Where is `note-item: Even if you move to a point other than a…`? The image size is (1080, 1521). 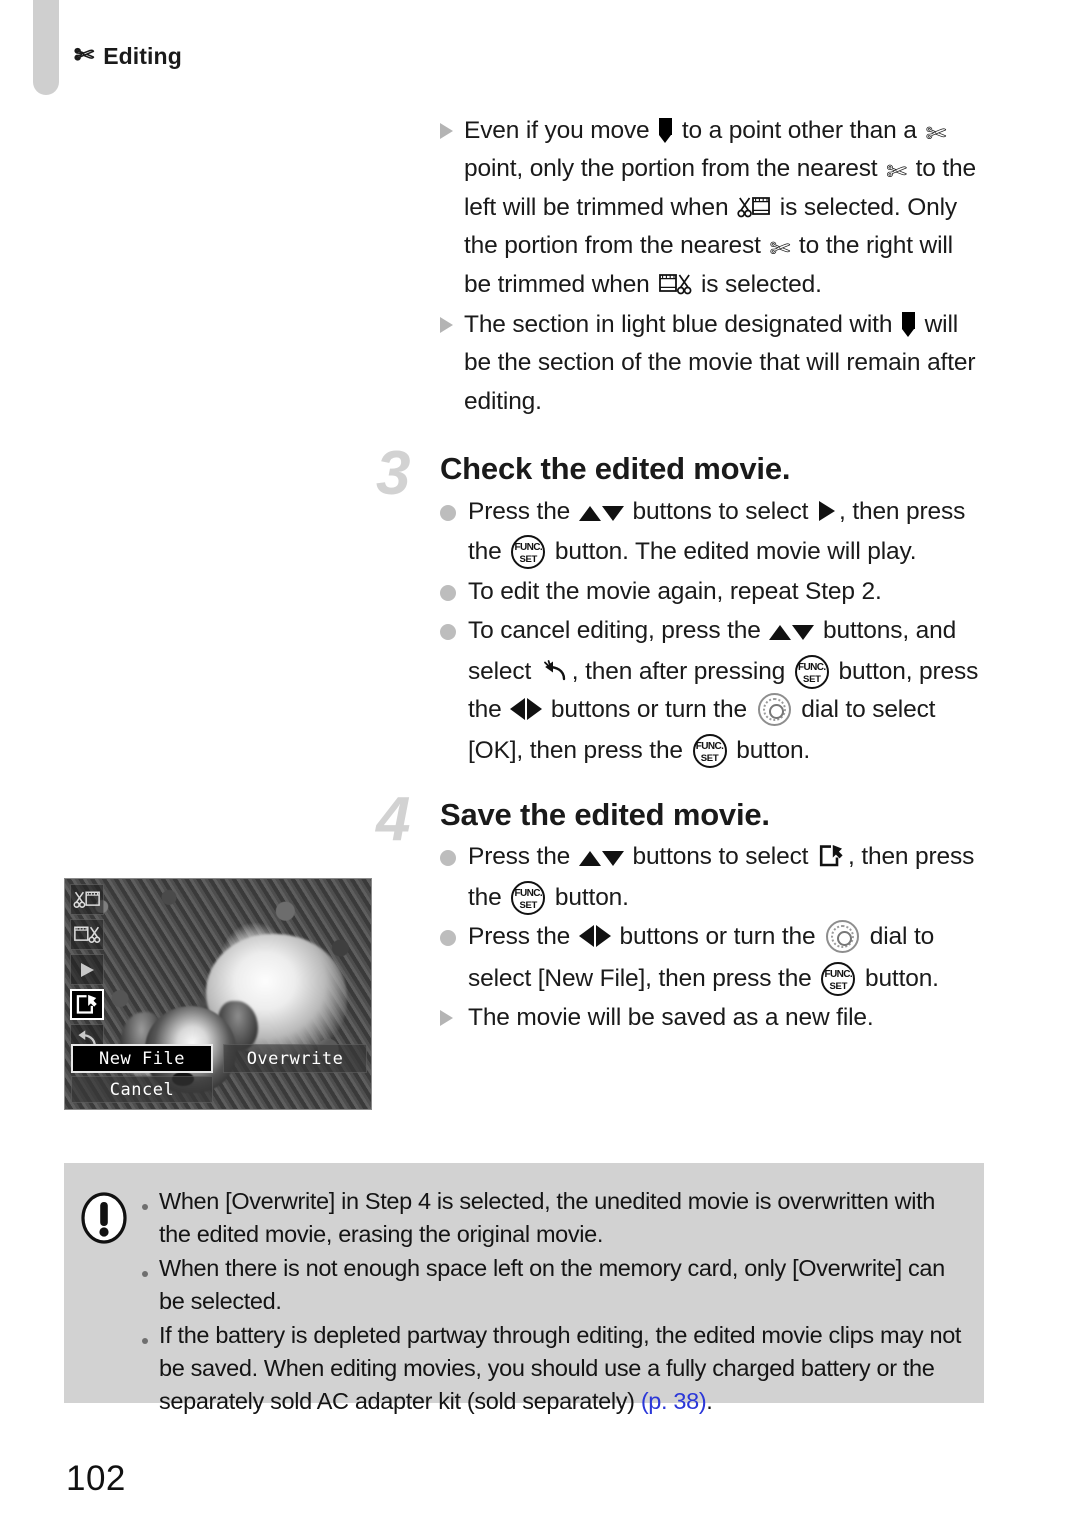
note-item: Even if you move to a point other than a… is located at coordinates (712, 208).